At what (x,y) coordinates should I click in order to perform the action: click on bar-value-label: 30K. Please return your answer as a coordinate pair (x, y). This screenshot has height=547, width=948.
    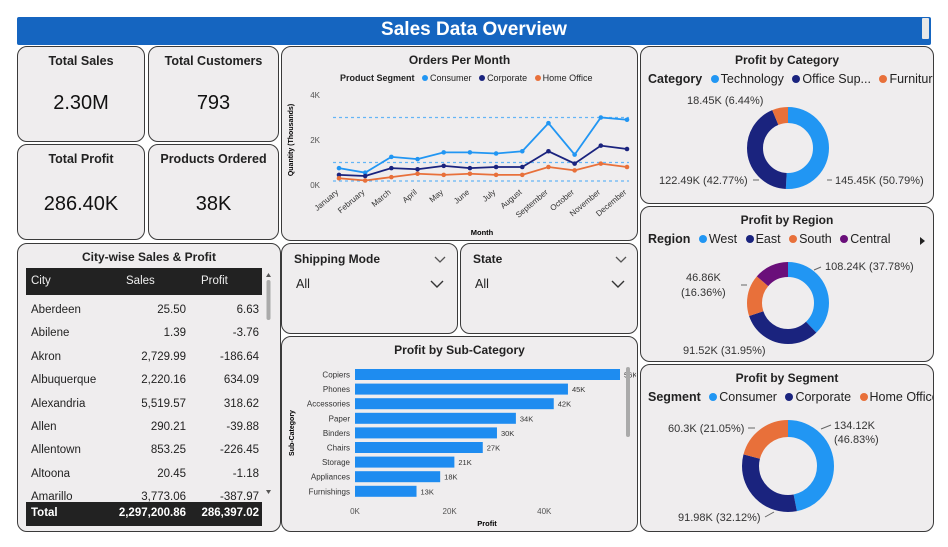
    Looking at the image, I should click on (507, 433).